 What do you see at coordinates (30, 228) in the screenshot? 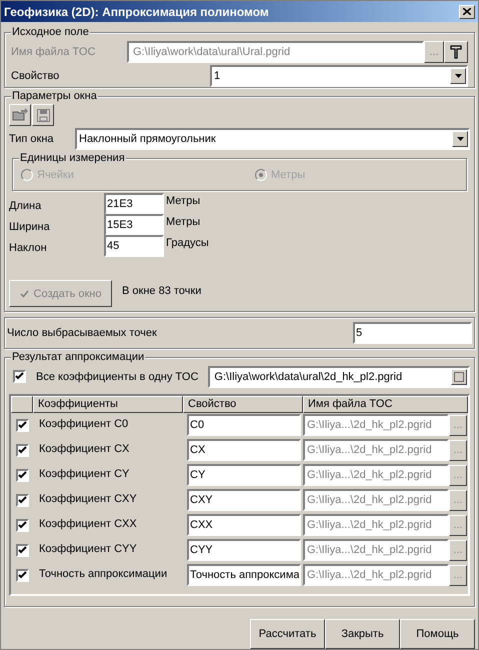
I see `field-label: Ширина` at bounding box center [30, 228].